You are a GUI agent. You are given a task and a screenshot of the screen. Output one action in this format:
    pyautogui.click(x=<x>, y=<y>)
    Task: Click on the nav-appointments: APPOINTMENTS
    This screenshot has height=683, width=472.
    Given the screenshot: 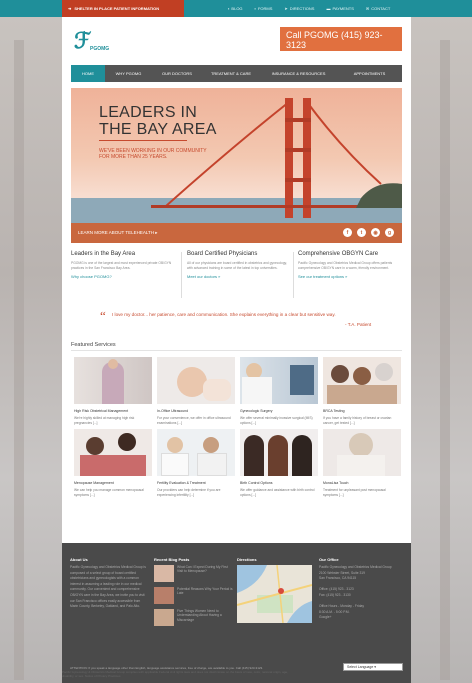 What is the action you would take?
    pyautogui.click(x=369, y=73)
    